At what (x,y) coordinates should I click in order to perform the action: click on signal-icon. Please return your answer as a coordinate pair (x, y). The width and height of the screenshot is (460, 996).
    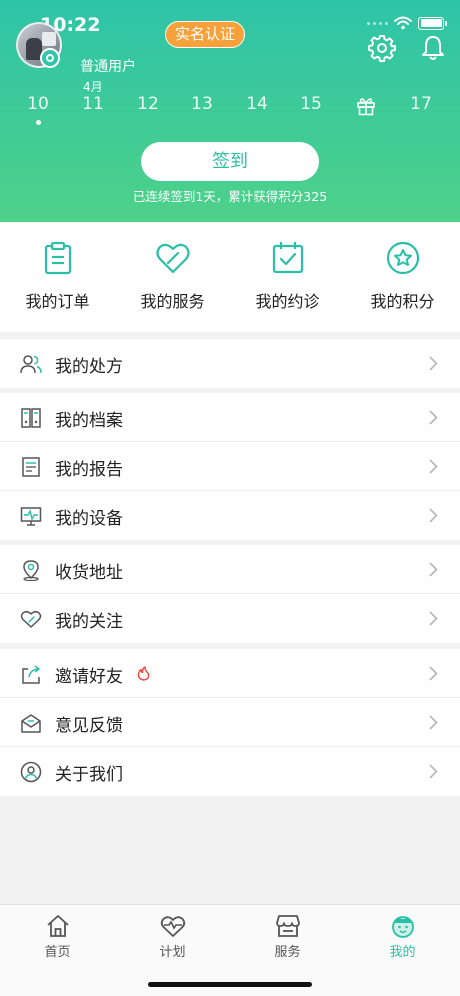
    Looking at the image, I should click on (377, 23).